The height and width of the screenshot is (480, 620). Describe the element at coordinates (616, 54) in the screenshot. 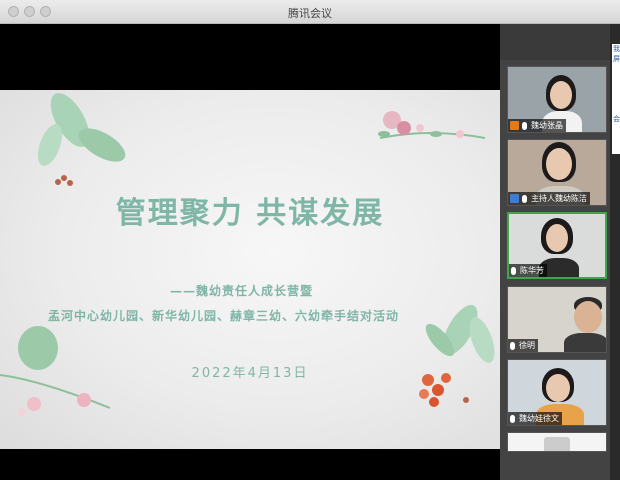

I see `side-strip-text-1: 我屏` at that location.